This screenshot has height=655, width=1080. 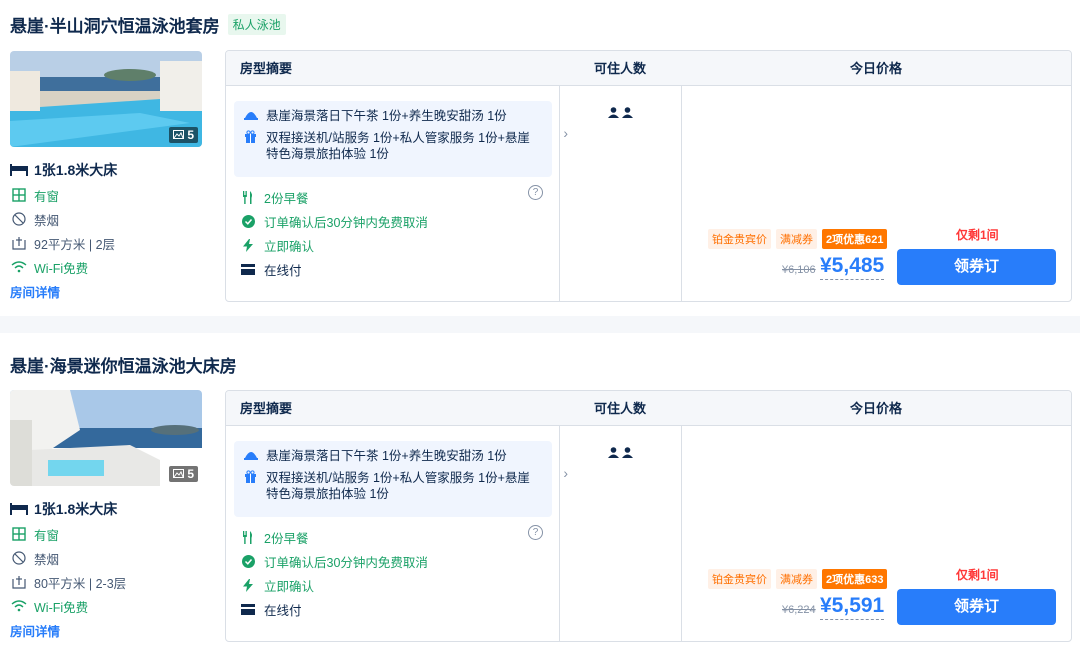 What do you see at coordinates (110, 568) in the screenshot?
I see `room-facts: 1张1.8米大床 有窗 禁烟 80平方米 | 2-3层 Wi-Fi免费 房间详情` at bounding box center [110, 568].